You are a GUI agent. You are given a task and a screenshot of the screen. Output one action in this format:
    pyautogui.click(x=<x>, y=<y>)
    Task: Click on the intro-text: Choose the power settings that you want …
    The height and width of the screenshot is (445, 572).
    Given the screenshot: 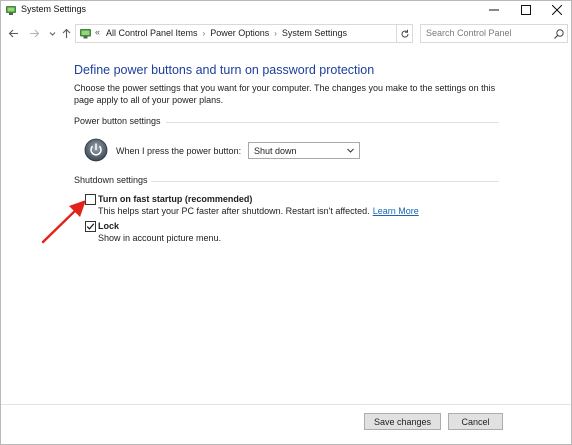 What is the action you would take?
    pyautogui.click(x=285, y=94)
    